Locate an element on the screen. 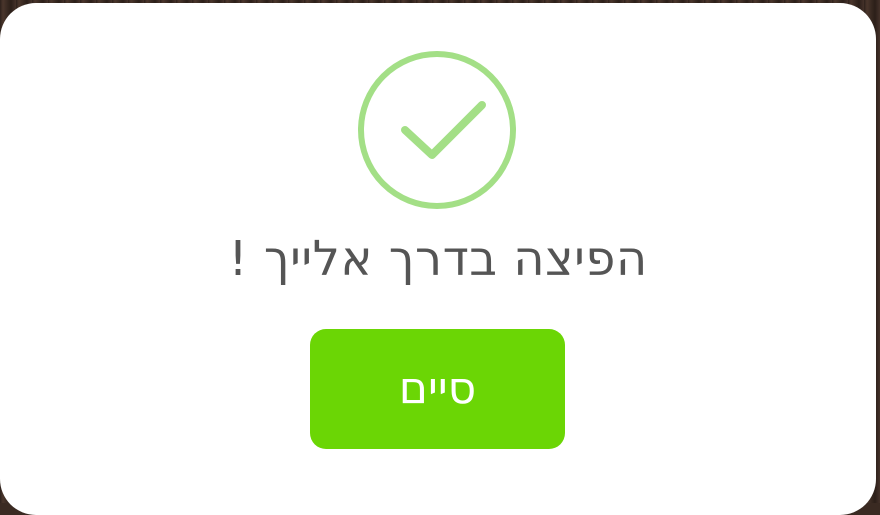  done-button: סיים is located at coordinates (437, 389).